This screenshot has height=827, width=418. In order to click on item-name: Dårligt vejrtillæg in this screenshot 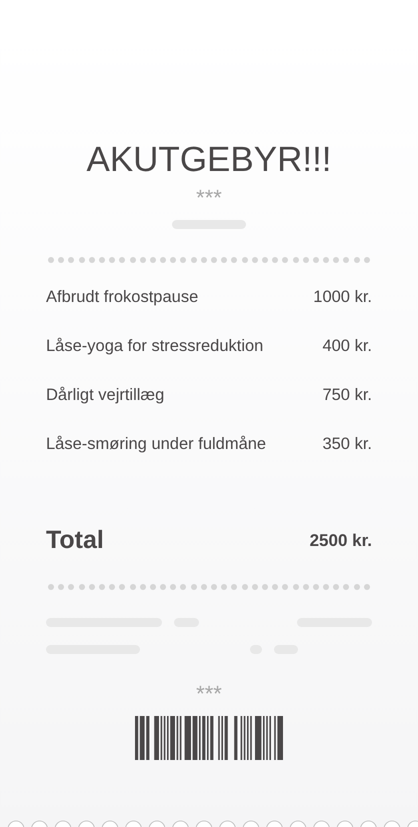, I will do `click(105, 395)`.